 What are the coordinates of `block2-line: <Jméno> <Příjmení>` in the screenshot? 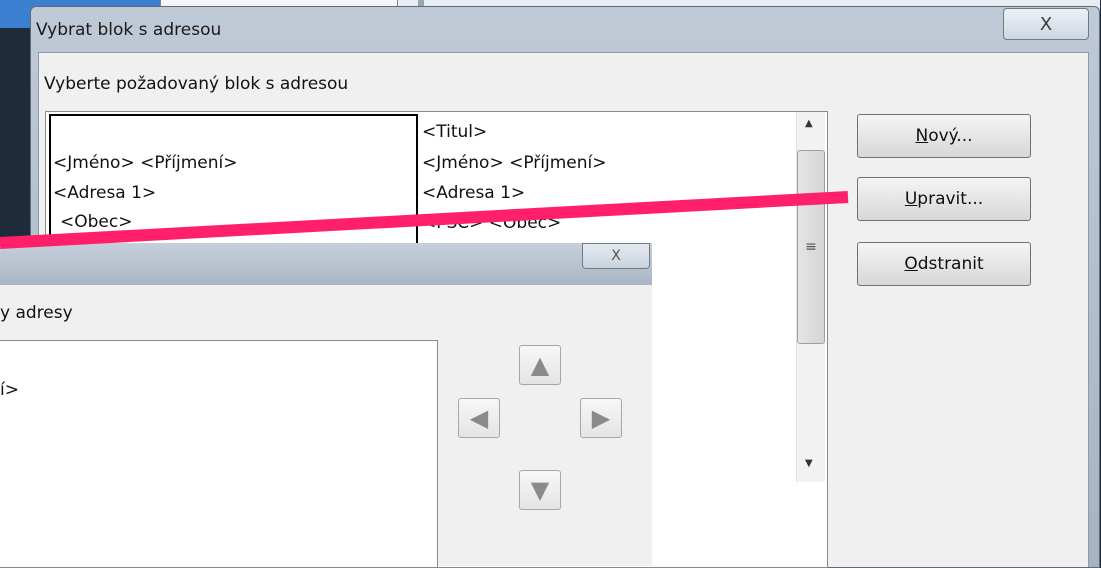 It's located at (514, 163).